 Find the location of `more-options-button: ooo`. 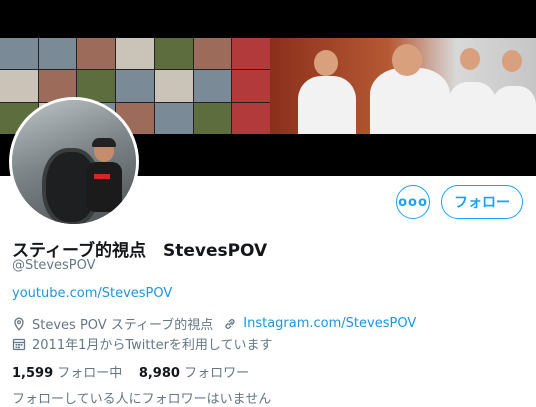

more-options-button: ooo is located at coordinates (413, 202).